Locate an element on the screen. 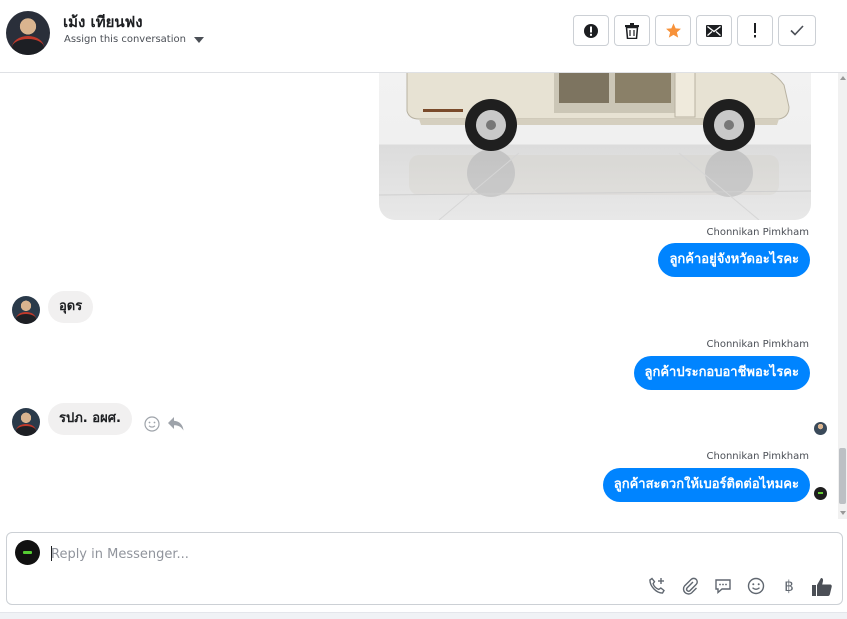 This screenshot has height=619, width=847. assign-conversation-dropdown: Assign this conversation is located at coordinates (134, 39).